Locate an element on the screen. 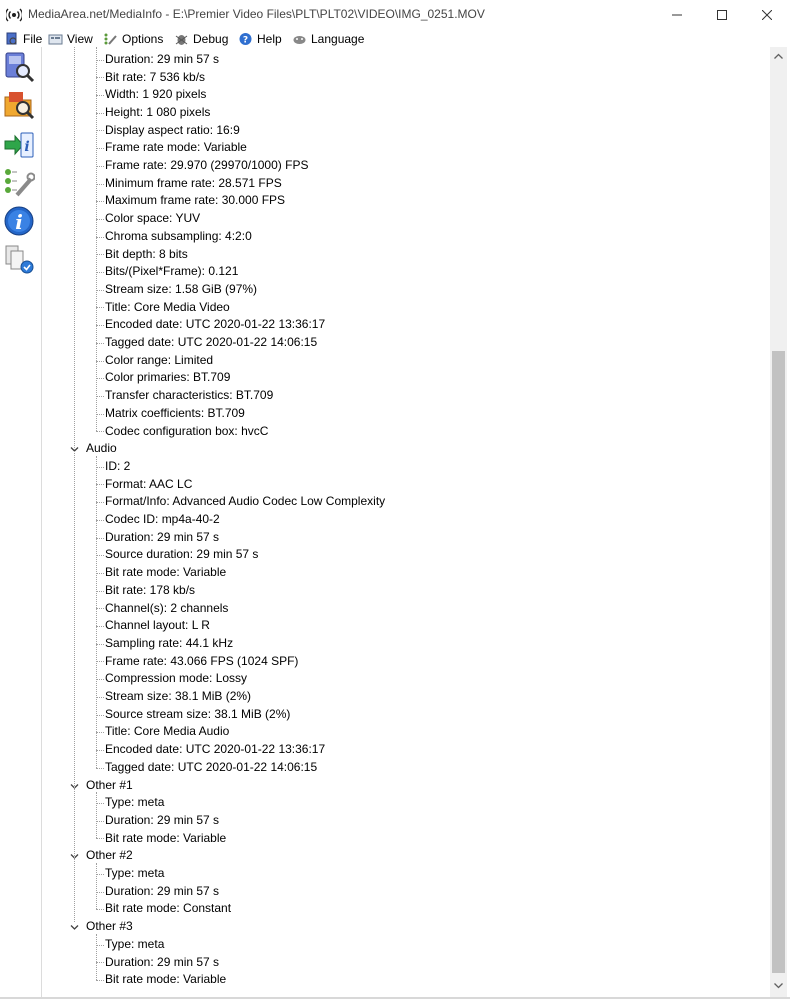  tree-item: Channel(s): 2 channels is located at coordinates (166, 609).